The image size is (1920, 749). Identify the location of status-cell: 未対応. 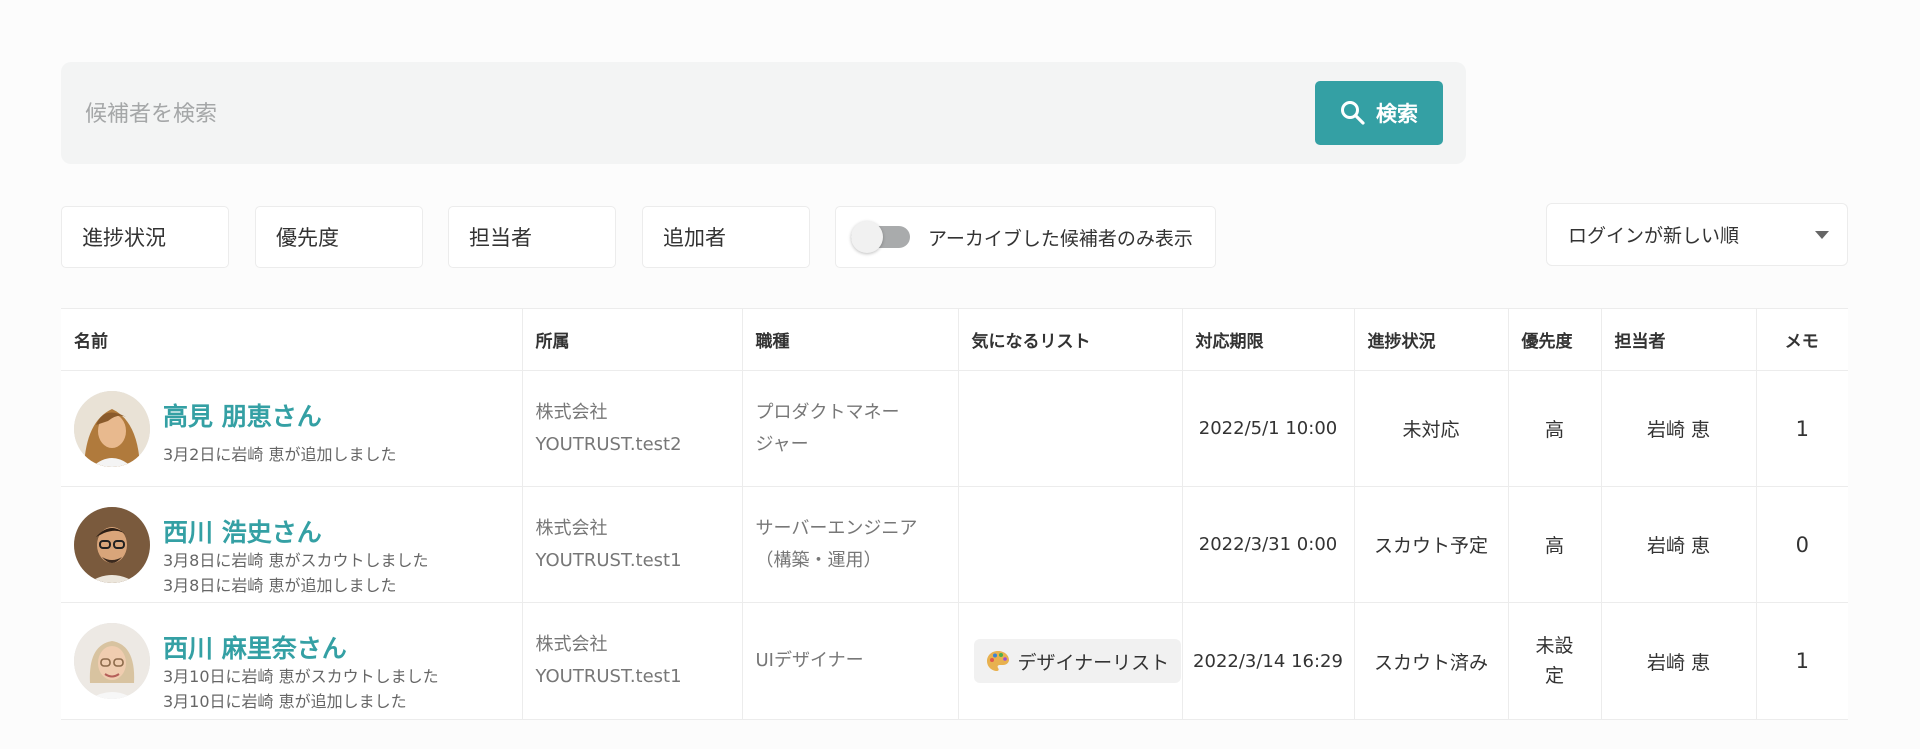
(1431, 428).